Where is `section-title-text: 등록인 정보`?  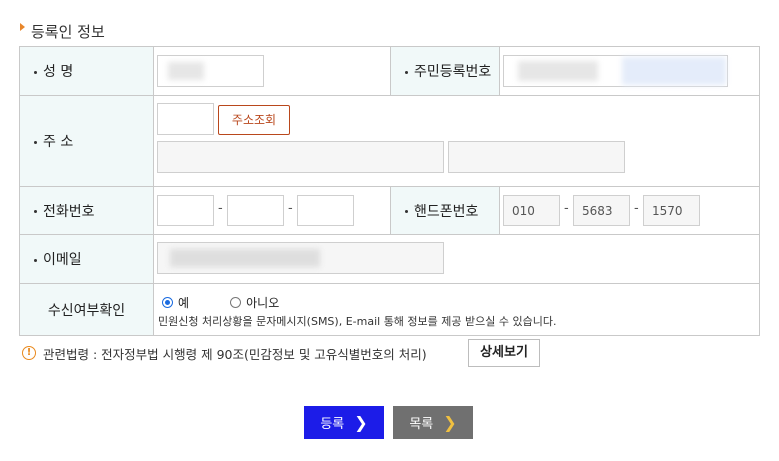 section-title-text: 등록인 정보 is located at coordinates (68, 31).